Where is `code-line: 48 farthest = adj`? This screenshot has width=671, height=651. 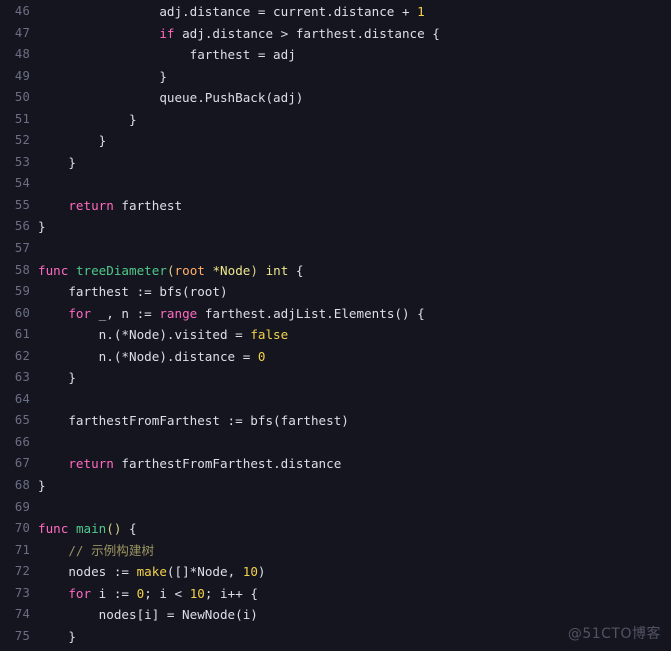 code-line: 48 farthest = adj is located at coordinates (335, 55).